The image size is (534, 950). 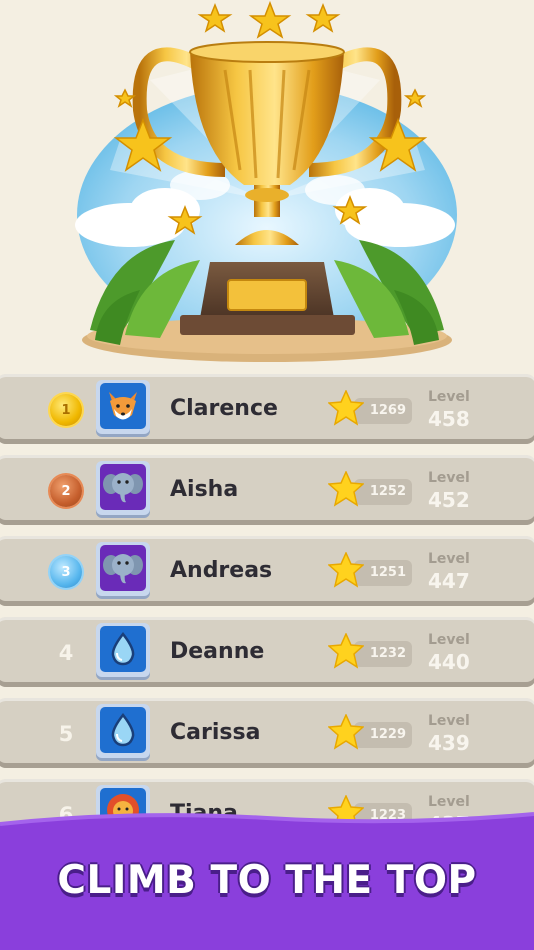 What do you see at coordinates (66, 572) in the screenshot?
I see `blue-medal-icon: 3` at bounding box center [66, 572].